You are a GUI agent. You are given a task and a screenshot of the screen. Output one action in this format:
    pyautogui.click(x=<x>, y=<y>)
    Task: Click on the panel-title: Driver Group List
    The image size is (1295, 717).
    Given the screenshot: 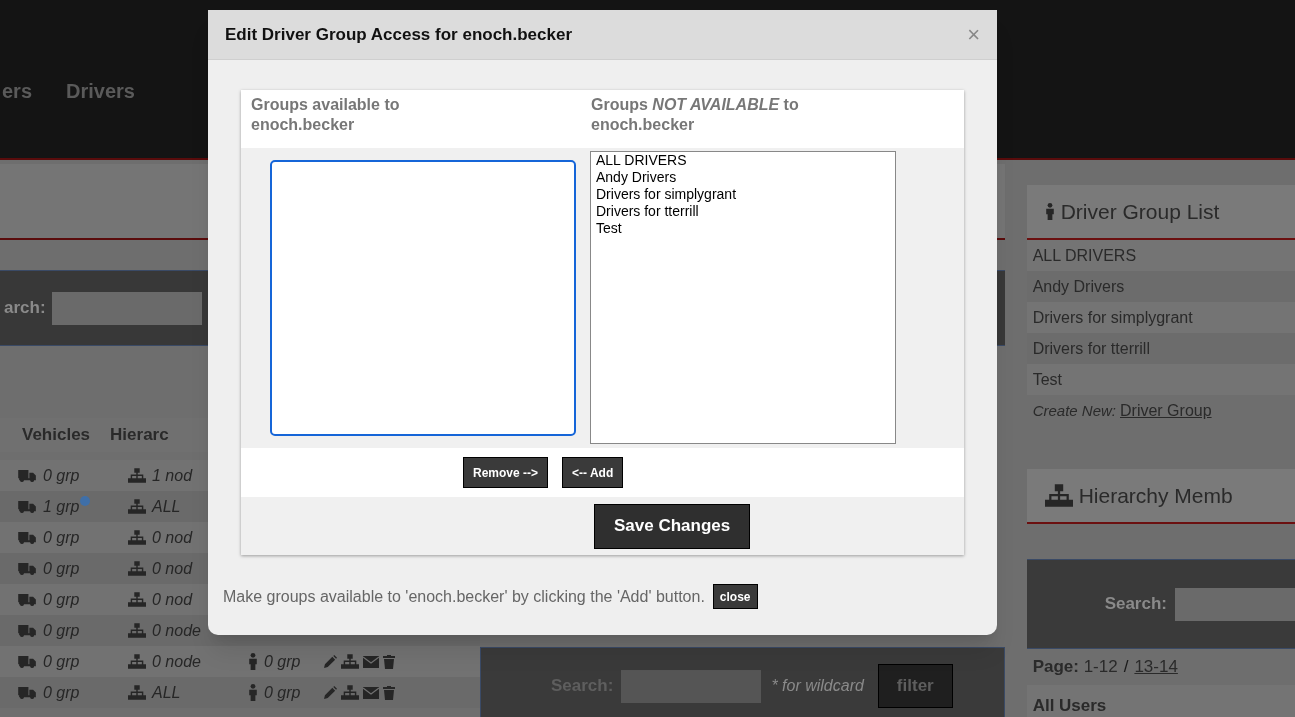 What is the action you would take?
    pyautogui.click(x=1140, y=211)
    